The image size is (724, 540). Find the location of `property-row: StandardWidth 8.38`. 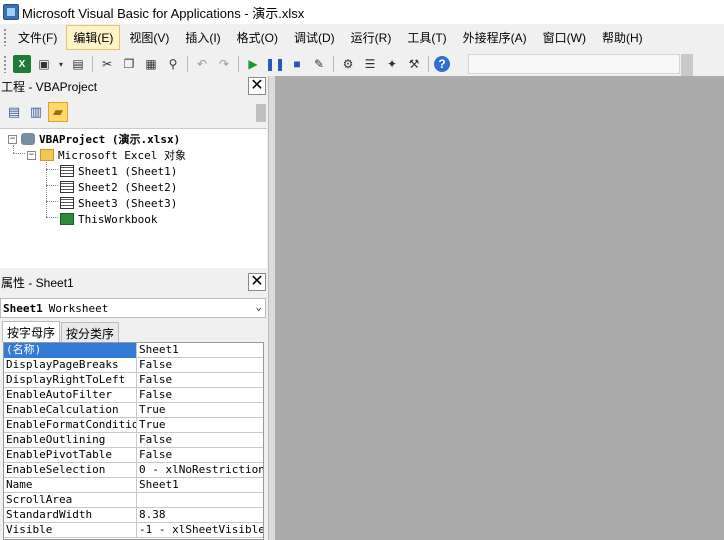

property-row: StandardWidth 8.38 is located at coordinates (133, 515).